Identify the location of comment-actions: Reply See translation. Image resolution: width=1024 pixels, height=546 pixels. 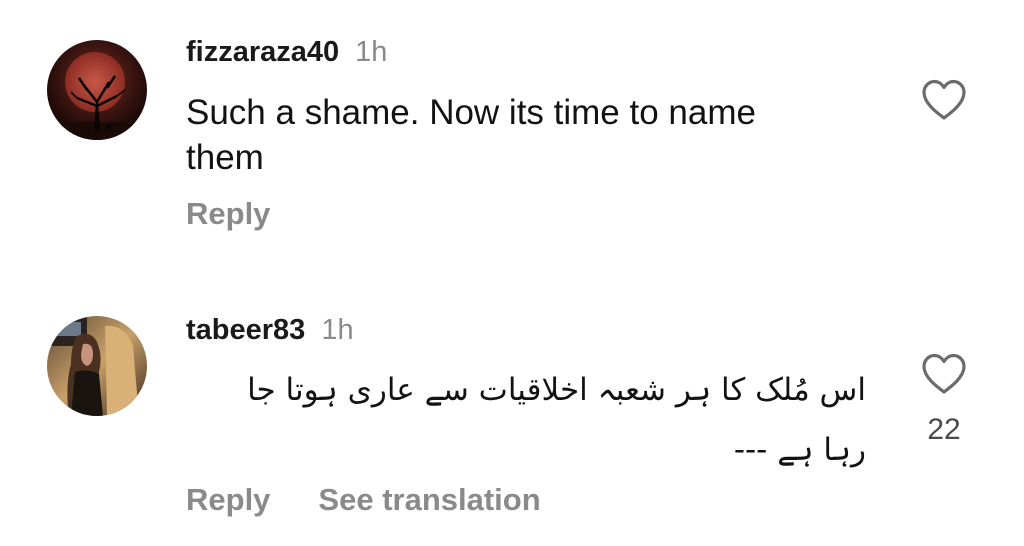
(363, 500).